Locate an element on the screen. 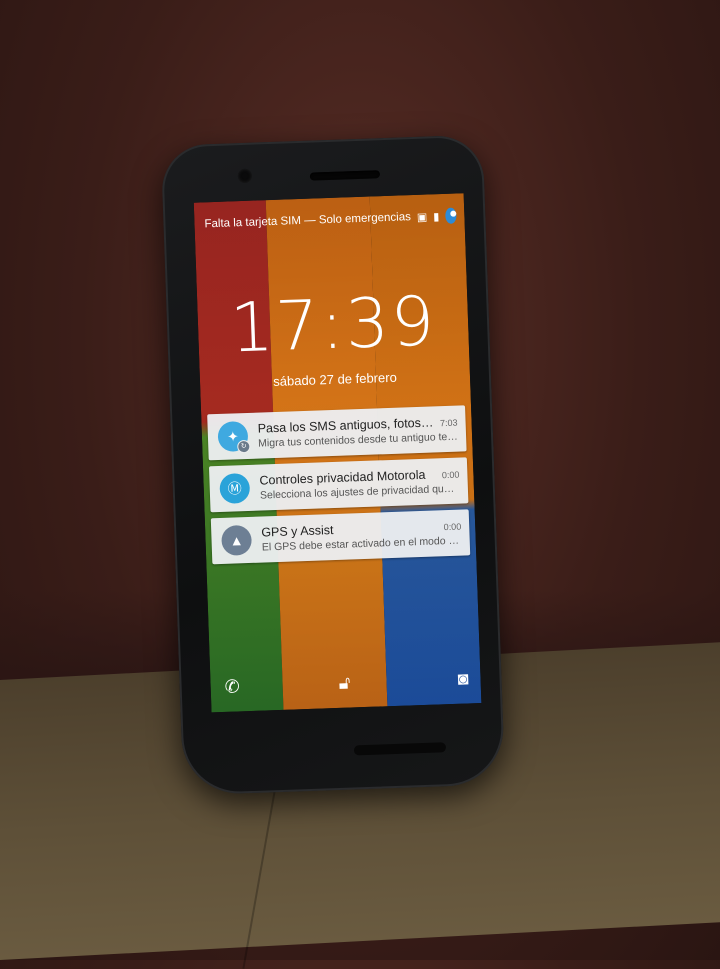  motorola-logo-icon: Ⓜ is located at coordinates (235, 488).